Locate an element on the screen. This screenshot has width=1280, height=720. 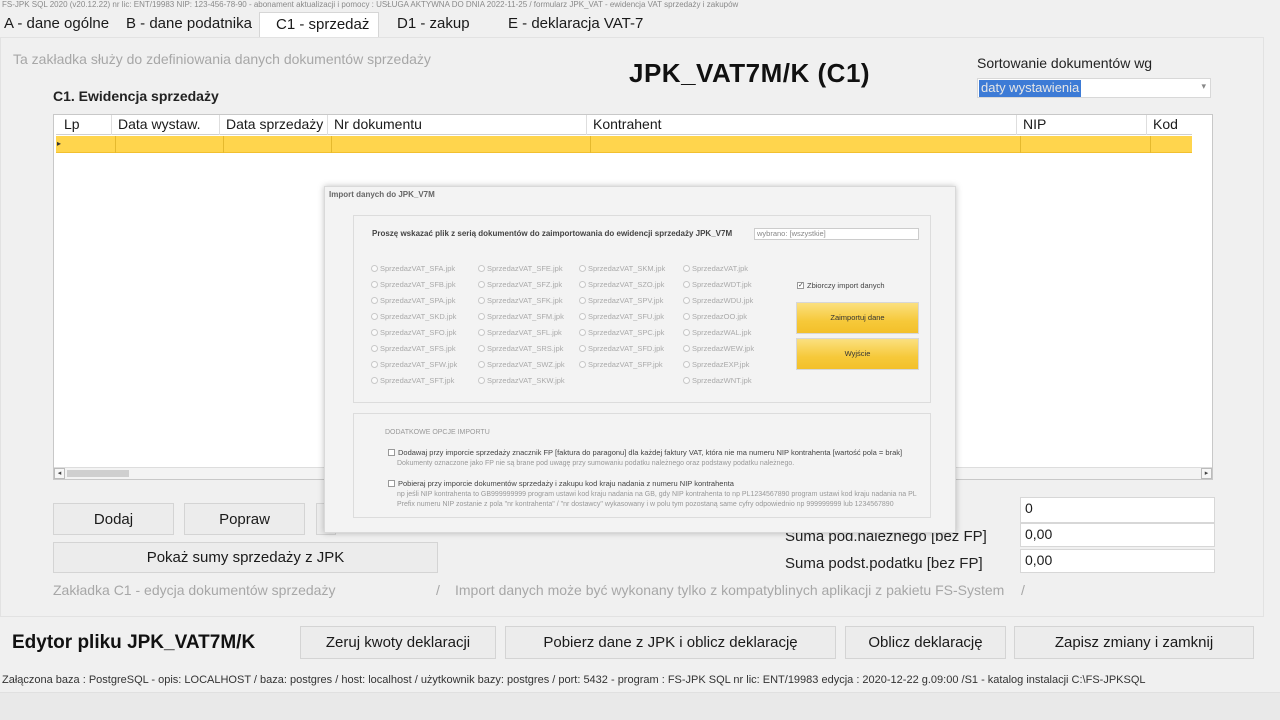
exit-button: Wyjście is located at coordinates (857, 354).